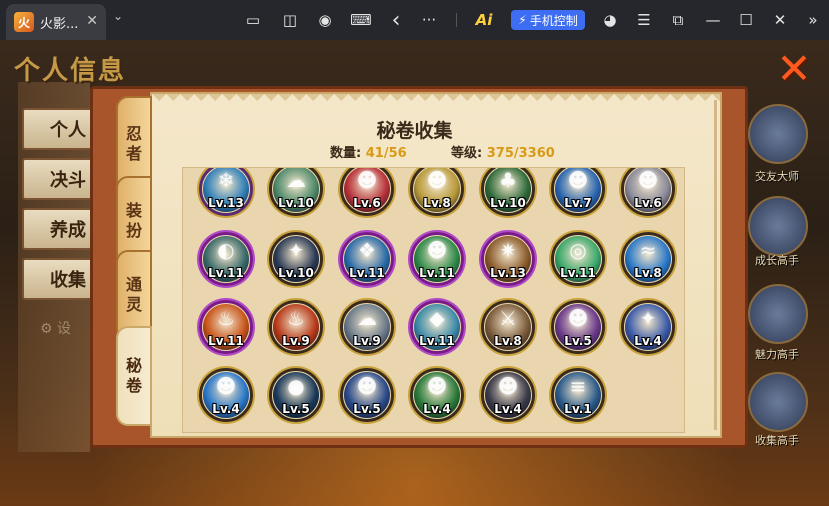 The image size is (829, 506). I want to click on menu-label: 决斗, so click(68, 180).